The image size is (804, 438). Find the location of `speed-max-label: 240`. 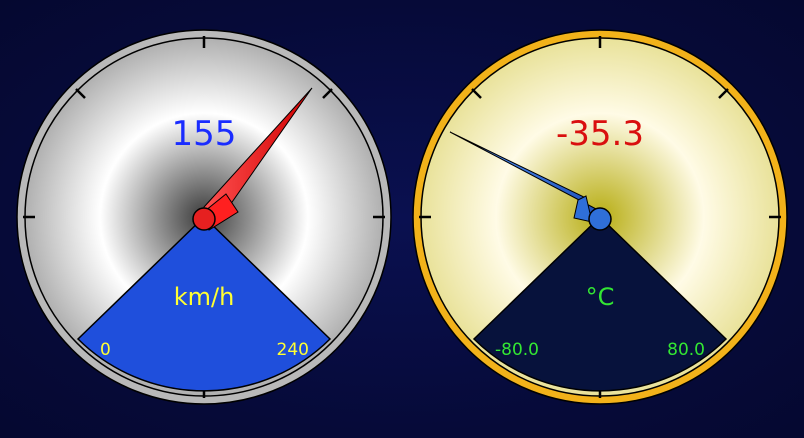

speed-max-label: 240 is located at coordinates (293, 350).